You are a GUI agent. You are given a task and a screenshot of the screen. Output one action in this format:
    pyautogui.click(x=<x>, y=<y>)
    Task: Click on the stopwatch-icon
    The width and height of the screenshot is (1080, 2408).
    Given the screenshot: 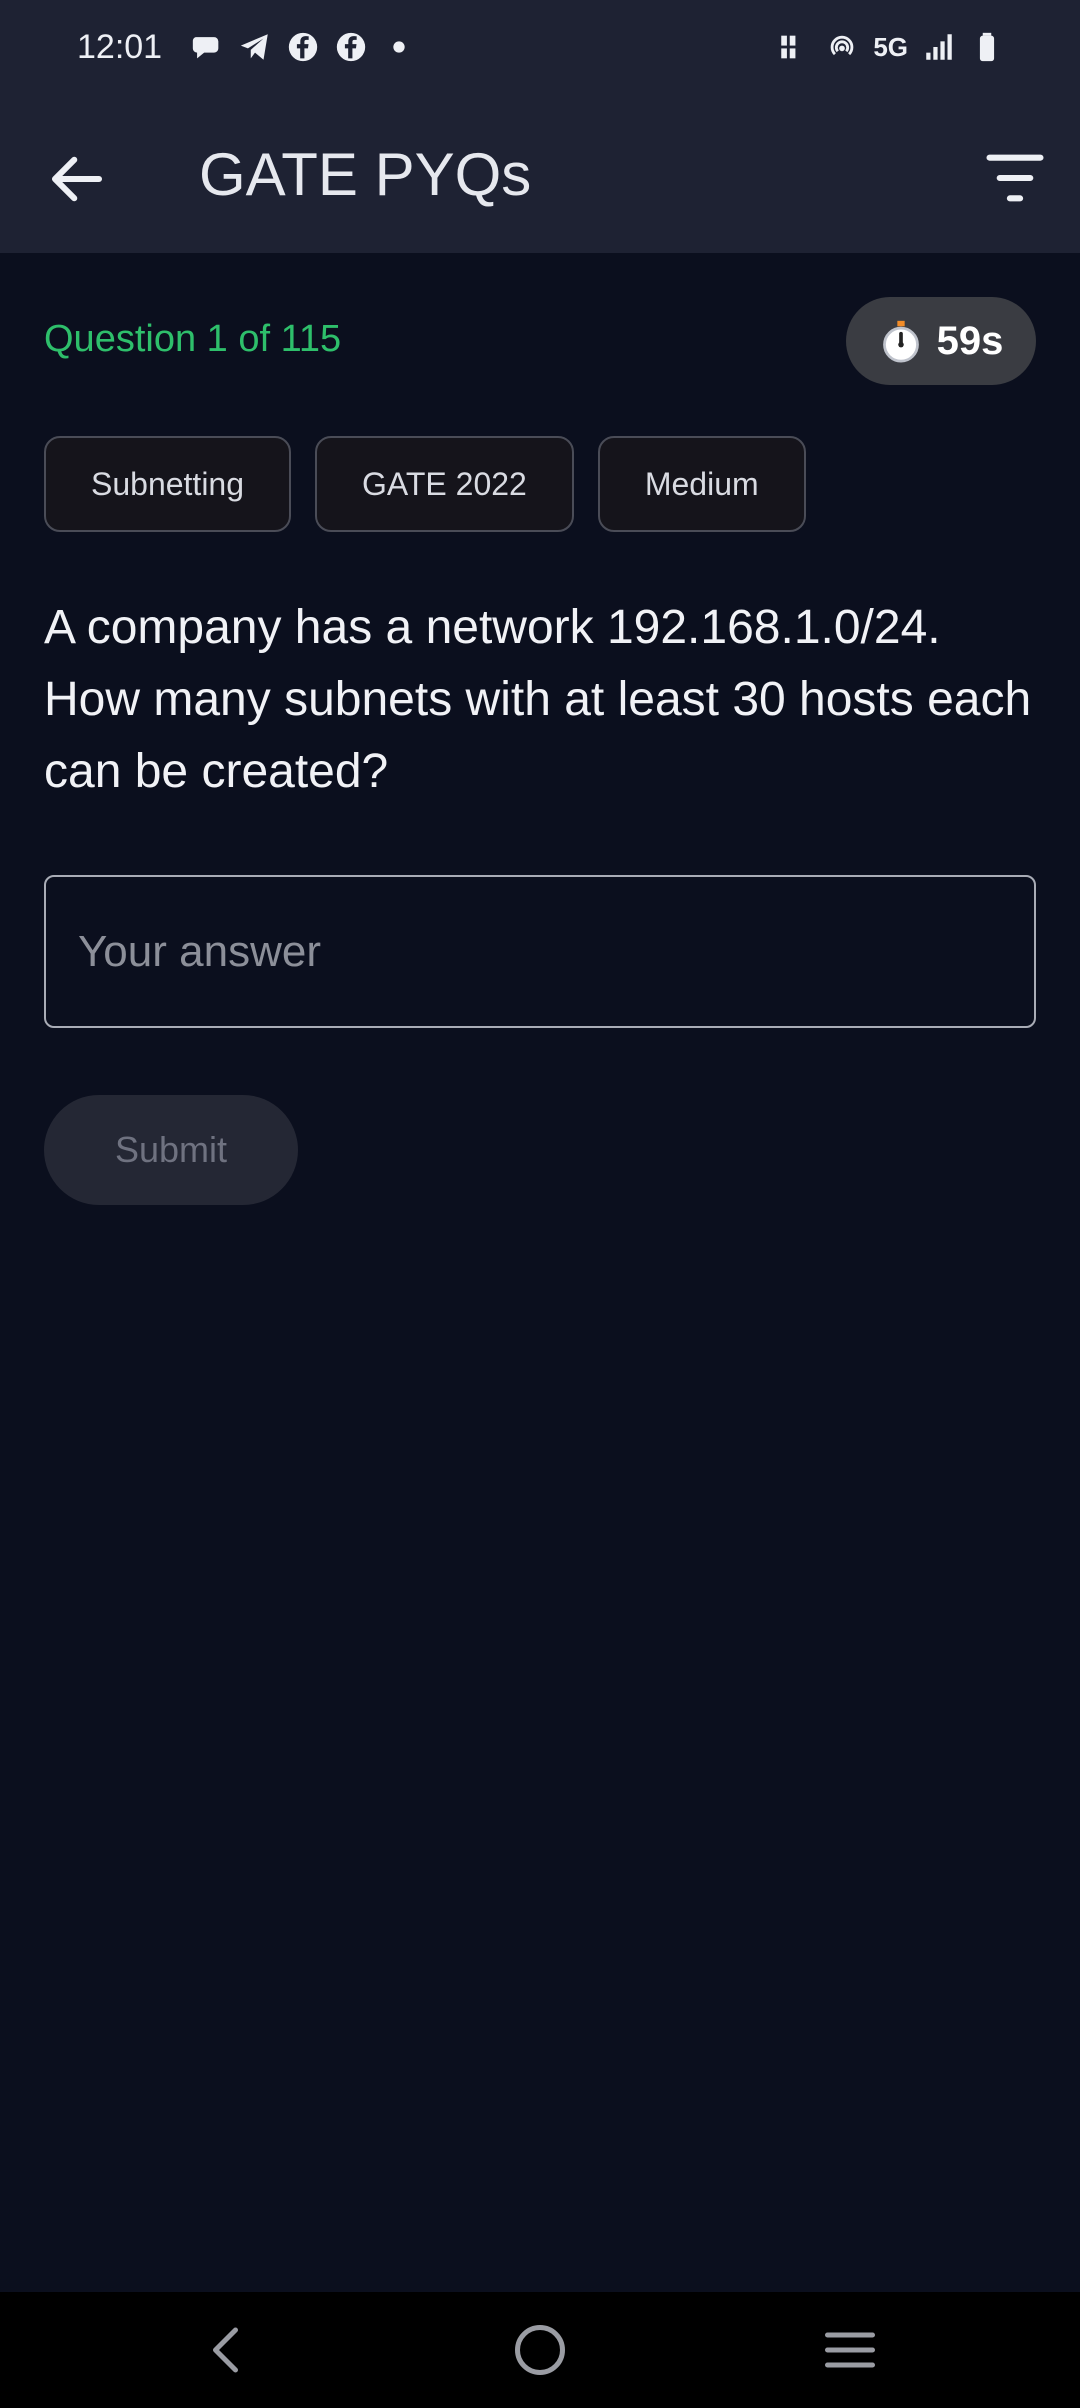 What is the action you would take?
    pyautogui.click(x=900, y=341)
    